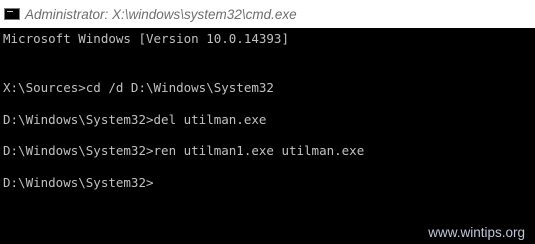 The height and width of the screenshot is (244, 535). What do you see at coordinates (135, 119) in the screenshot?
I see `console-line-del: D:\Windows\System32>del utilman.exe` at bounding box center [135, 119].